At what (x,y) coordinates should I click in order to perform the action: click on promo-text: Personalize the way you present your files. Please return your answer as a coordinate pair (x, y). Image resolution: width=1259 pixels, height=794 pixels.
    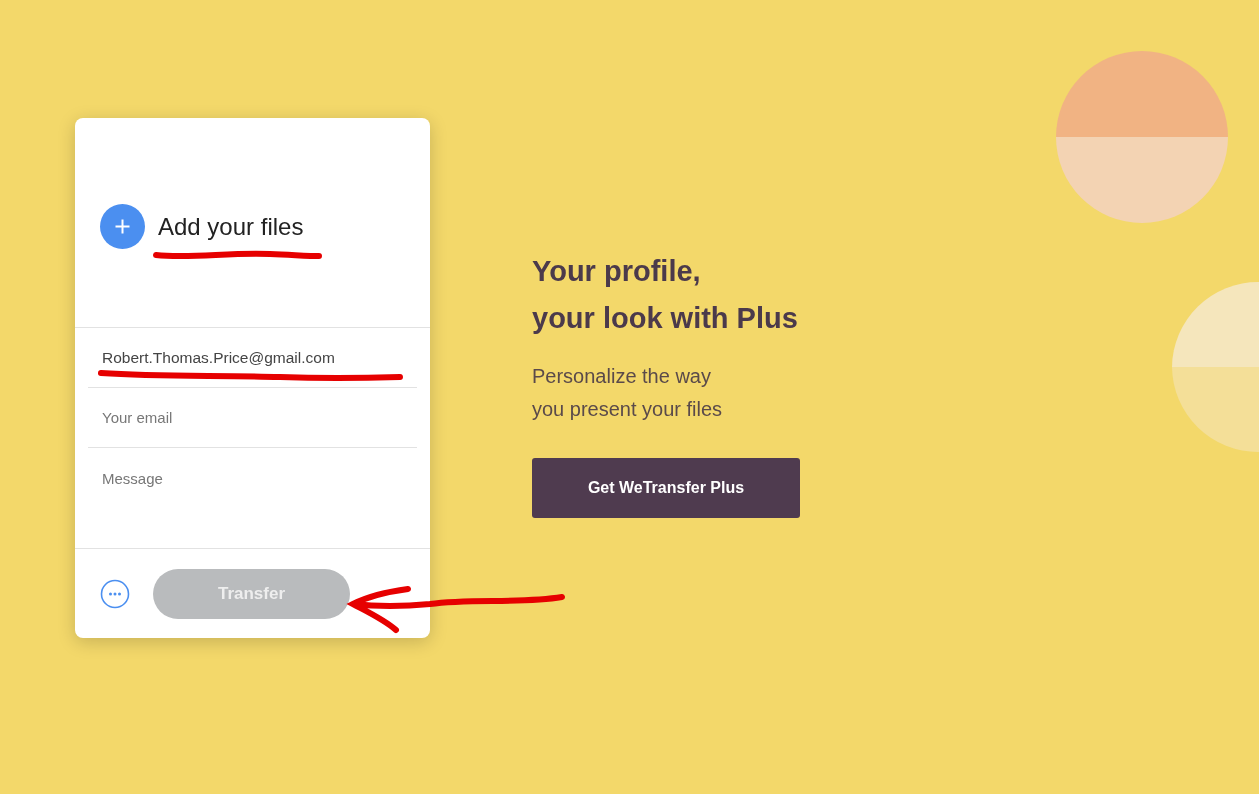
    Looking at the image, I should click on (628, 393).